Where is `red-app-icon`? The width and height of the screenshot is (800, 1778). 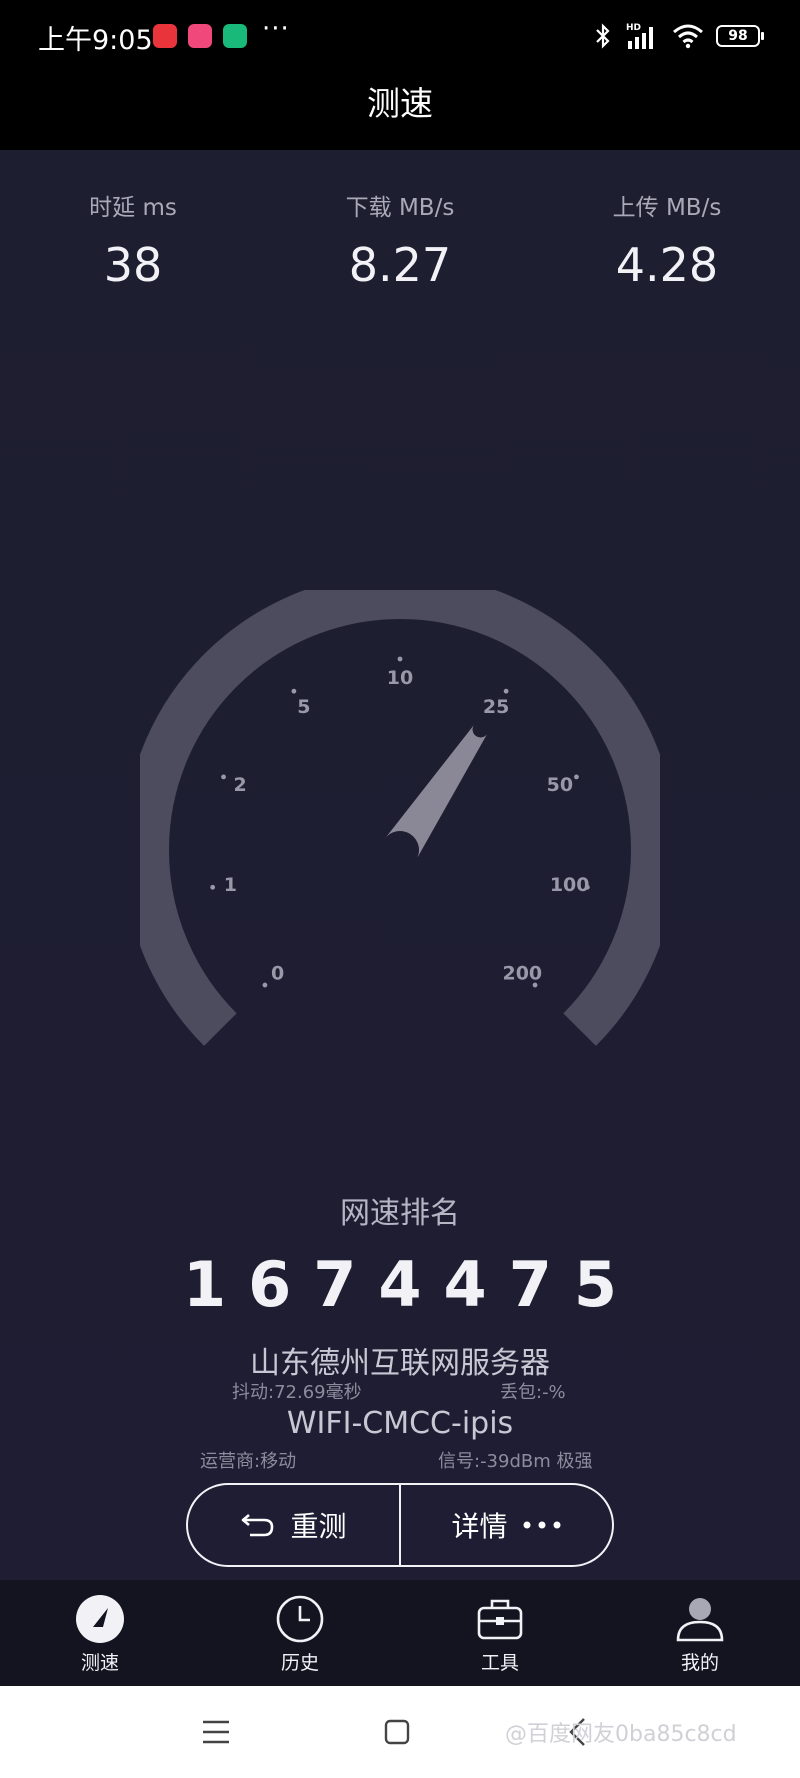
red-app-icon is located at coordinates (165, 36).